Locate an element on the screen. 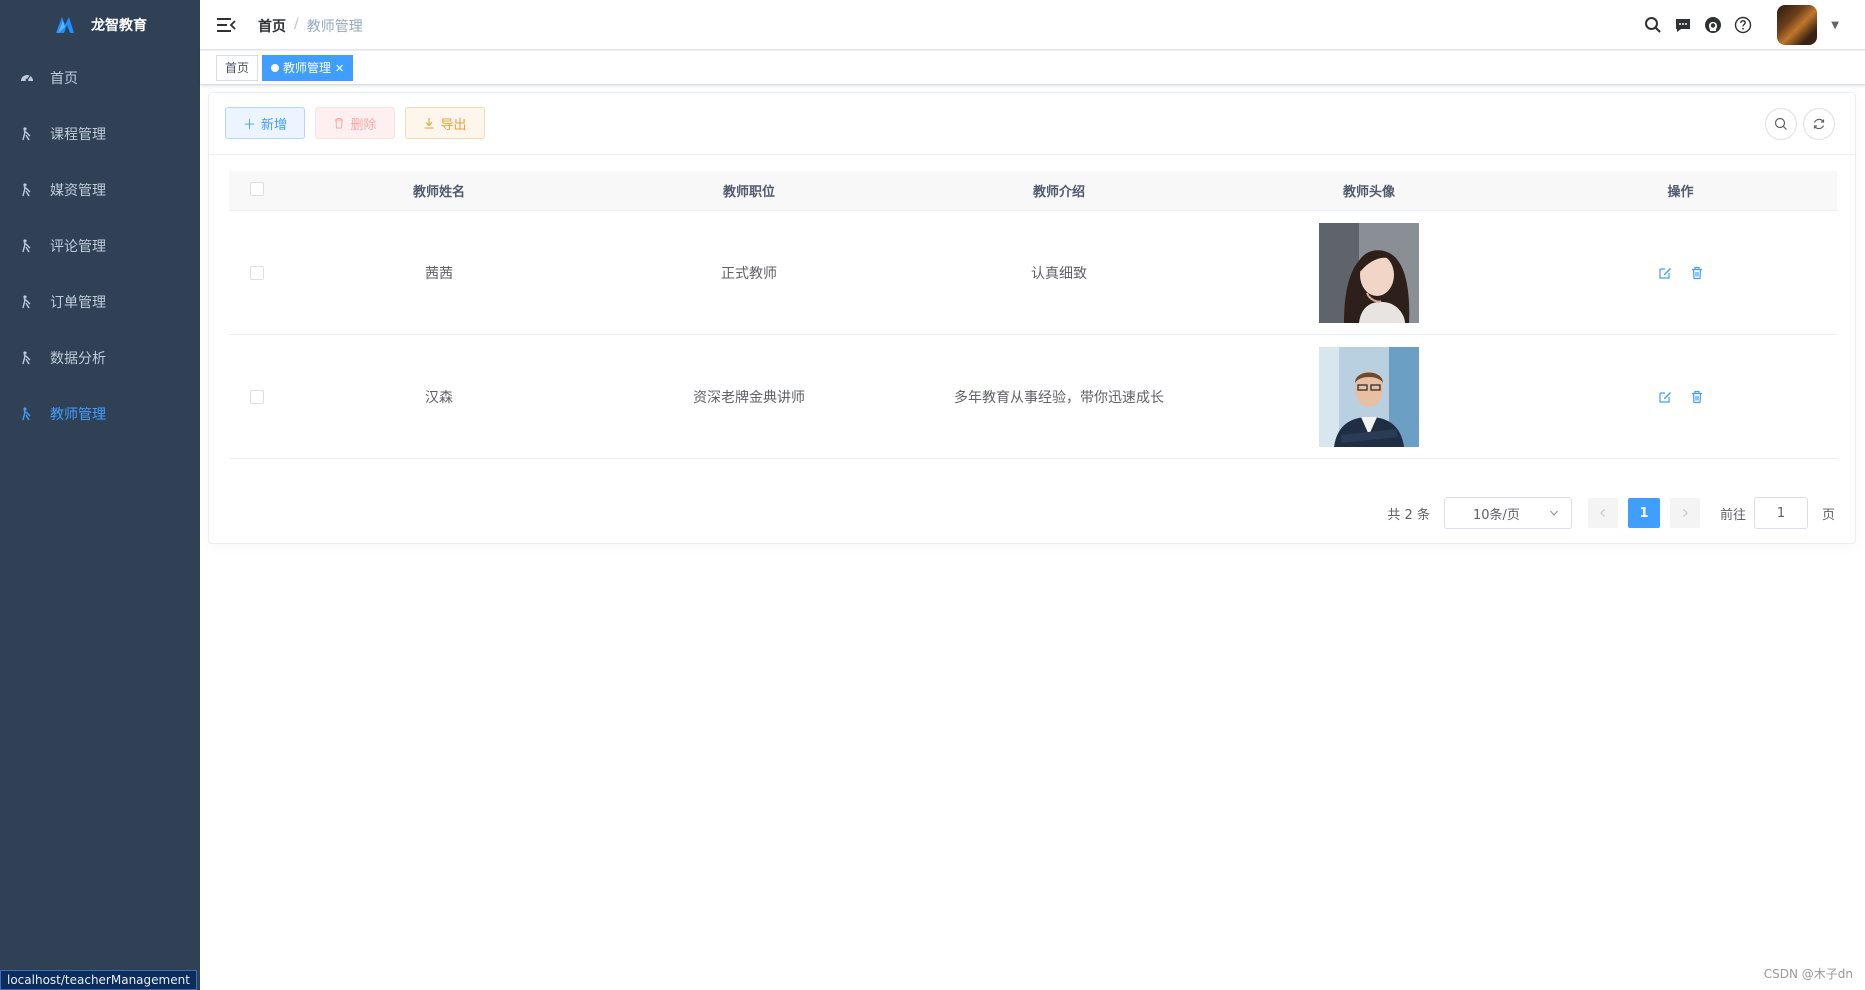 This screenshot has height=990, width=1865. prev-page-button is located at coordinates (1602, 513).